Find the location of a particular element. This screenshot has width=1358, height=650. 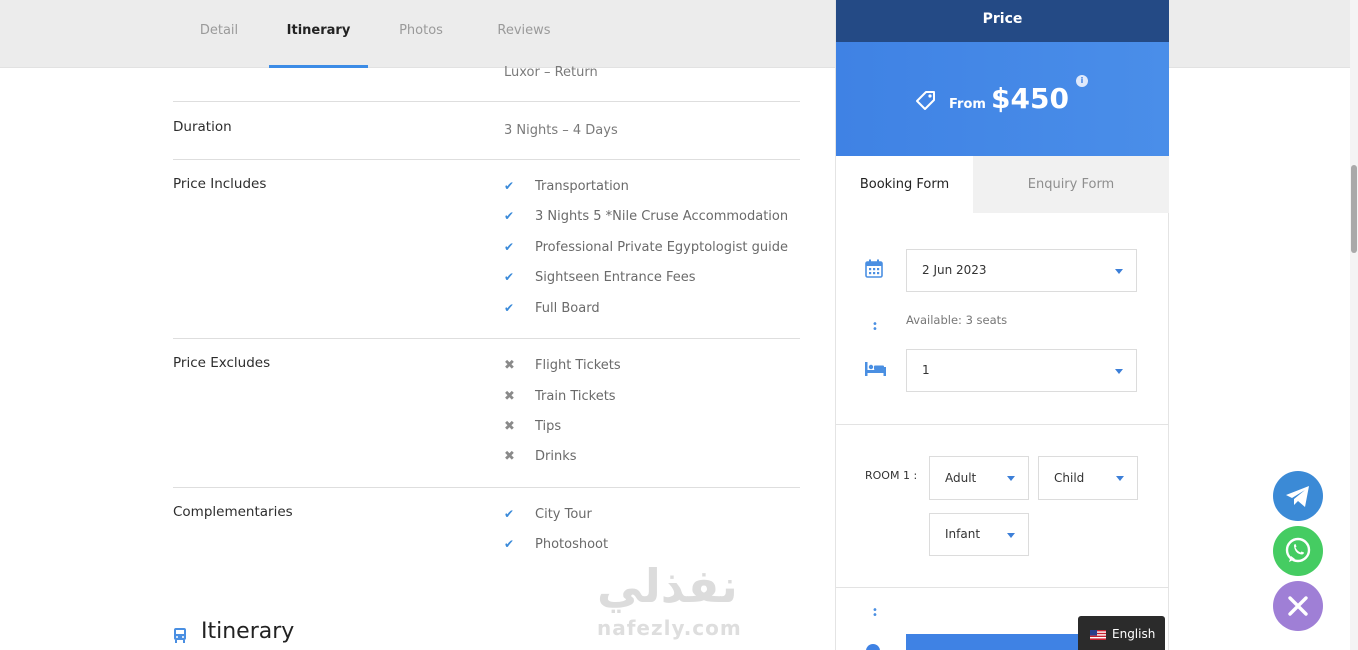

watermark: نفذلي nafezly.com is located at coordinates (669, 600).